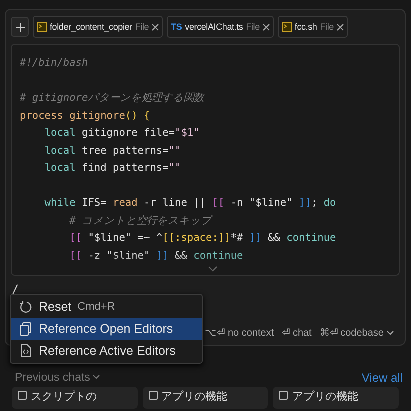  I want to click on ts-label: TS, so click(176, 27).